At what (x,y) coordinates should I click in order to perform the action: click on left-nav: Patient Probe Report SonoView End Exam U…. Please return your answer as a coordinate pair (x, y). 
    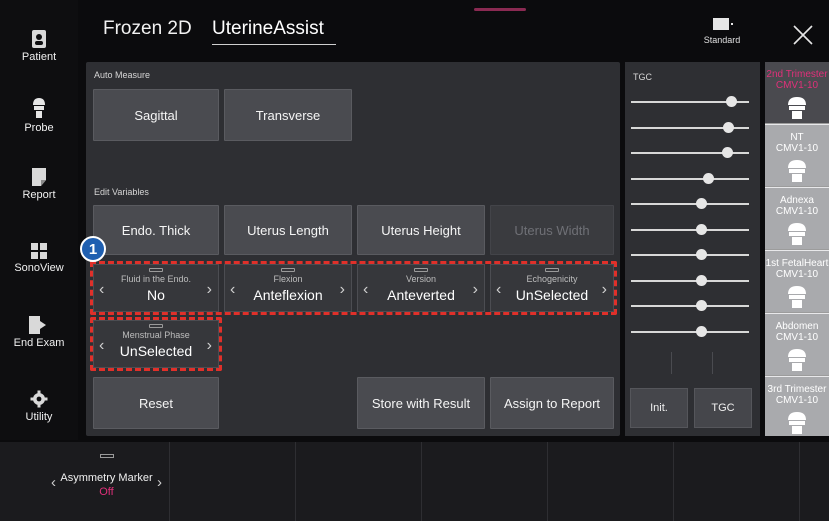
    Looking at the image, I should click on (39, 220).